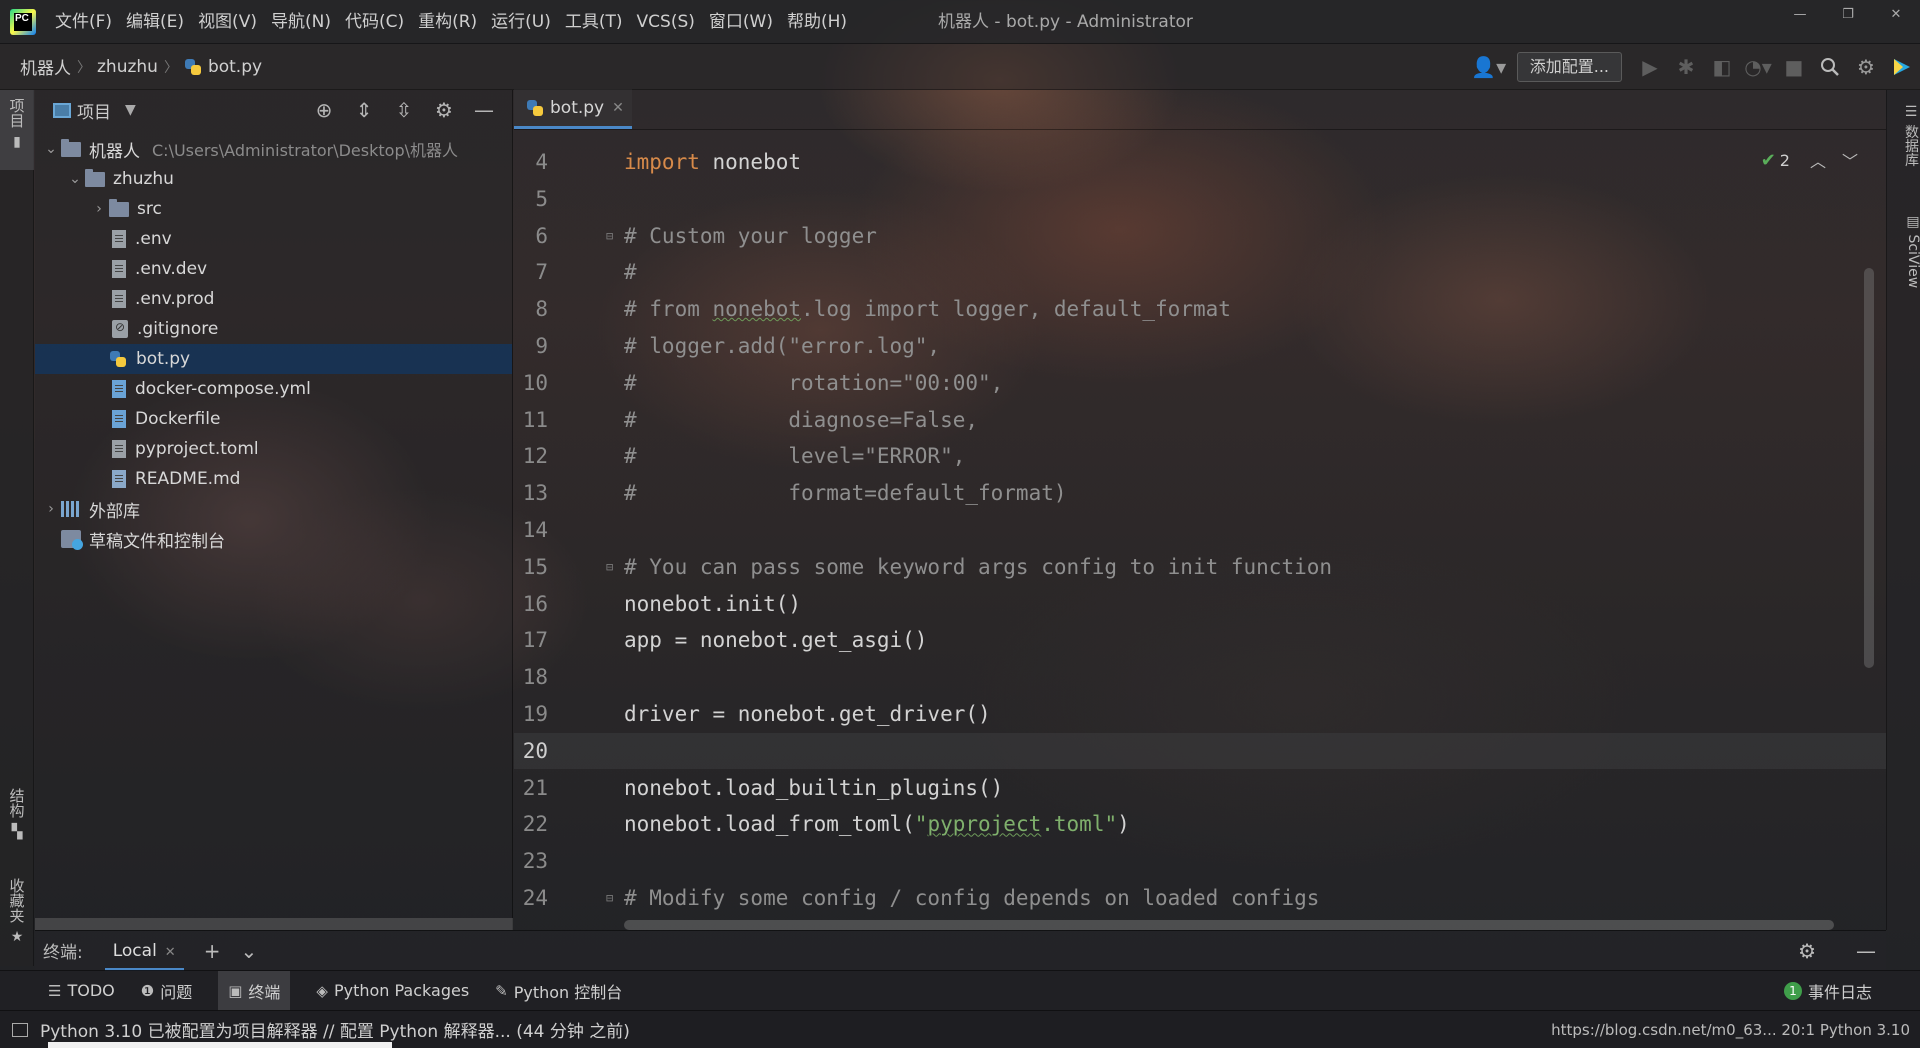  What do you see at coordinates (81, 990) in the screenshot?
I see `bottom-tab: ☰ TODO` at bounding box center [81, 990].